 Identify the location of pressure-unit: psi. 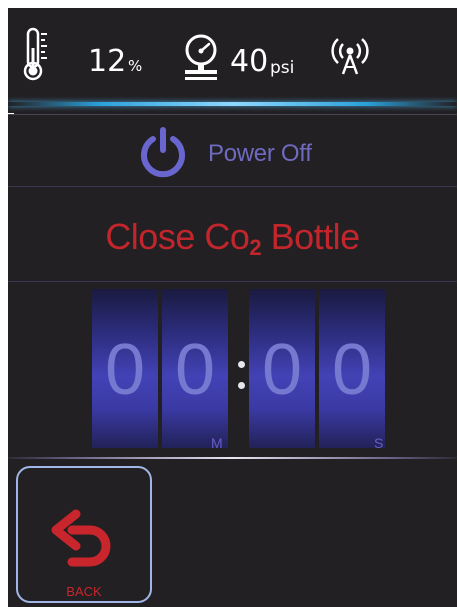
(282, 68).